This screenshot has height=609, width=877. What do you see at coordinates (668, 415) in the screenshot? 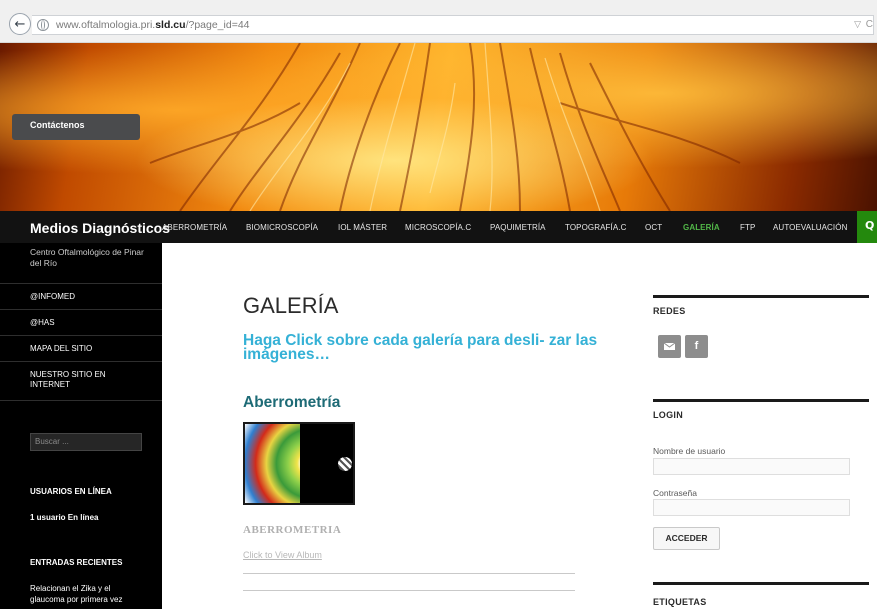
I see `login-widget-title: LOGIN` at bounding box center [668, 415].